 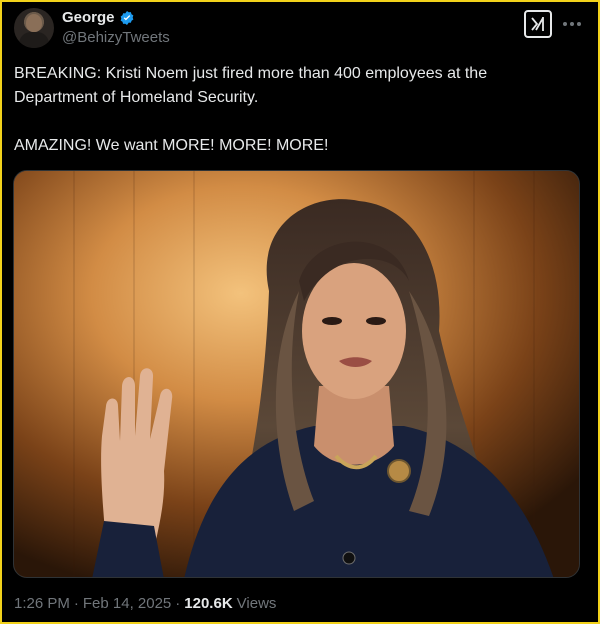 What do you see at coordinates (116, 37) in the screenshot?
I see `author-handle: @BehizyTweets` at bounding box center [116, 37].